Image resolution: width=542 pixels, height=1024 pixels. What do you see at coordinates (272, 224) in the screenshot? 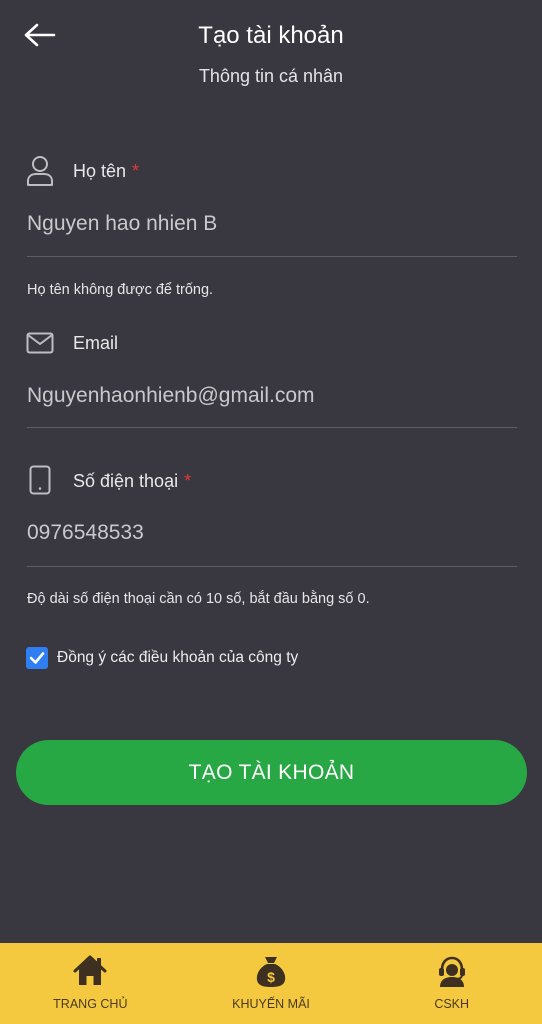
I see `name-input` at bounding box center [272, 224].